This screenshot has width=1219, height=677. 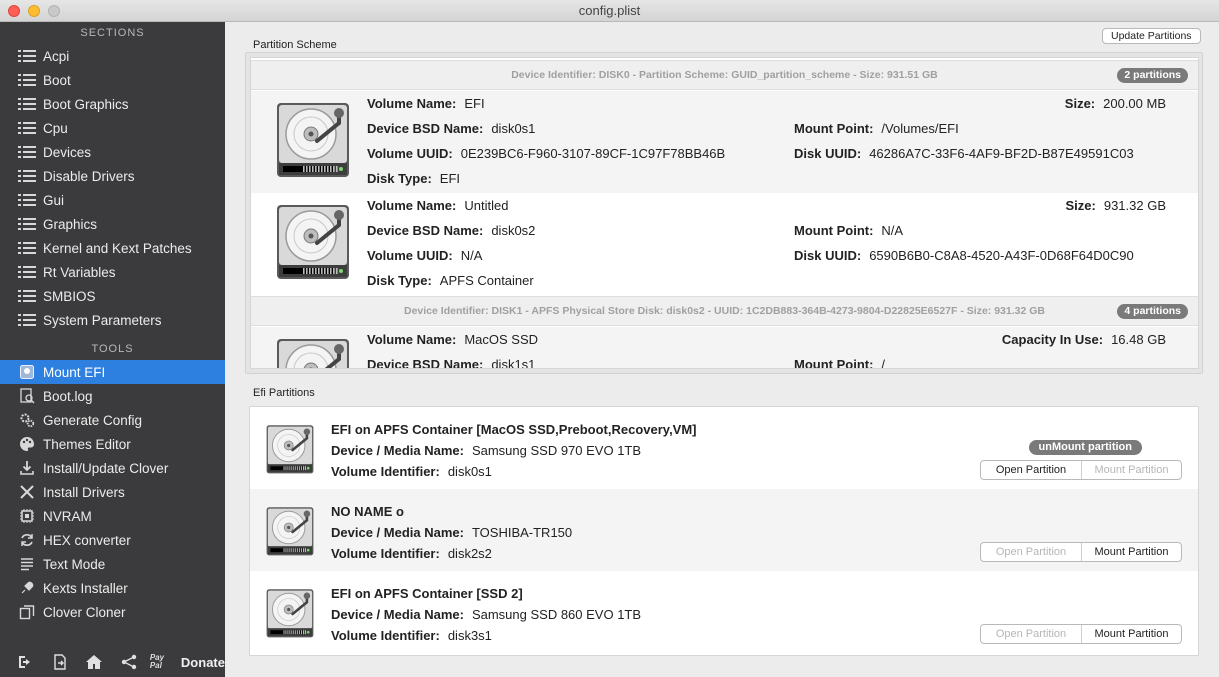 I want to click on sidebar-item-install-drivers: Install Drivers, so click(x=112, y=492).